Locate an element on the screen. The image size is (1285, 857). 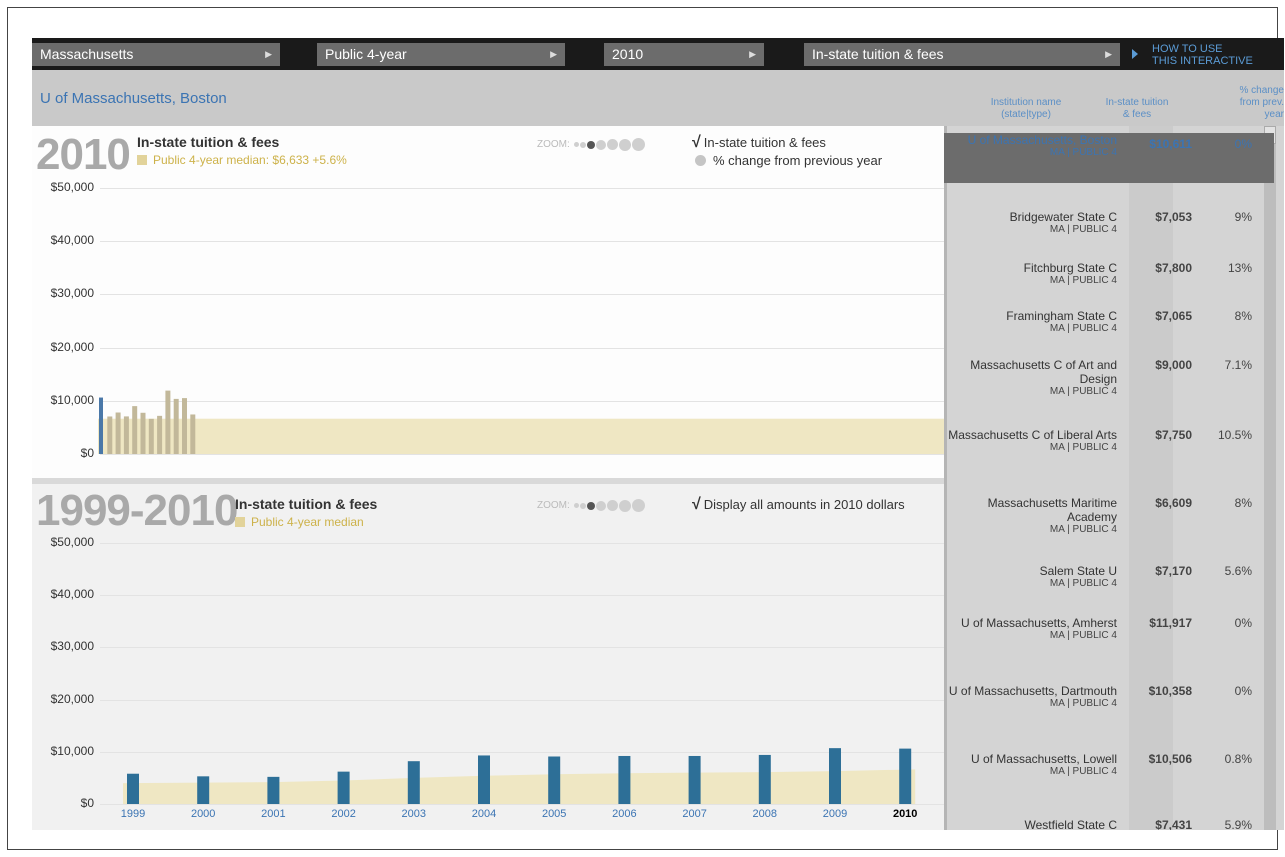
institution-name: U of Massachusetts, Lowell MA | PUBLIC 4 is located at coordinates (1032, 765).